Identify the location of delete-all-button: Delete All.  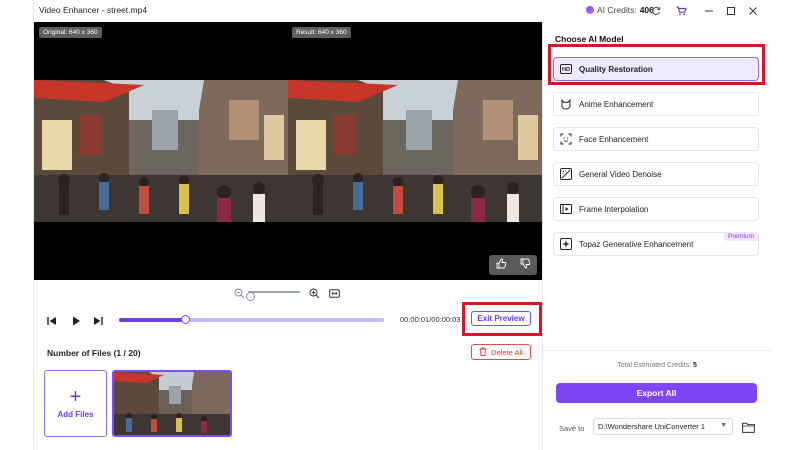
(501, 352).